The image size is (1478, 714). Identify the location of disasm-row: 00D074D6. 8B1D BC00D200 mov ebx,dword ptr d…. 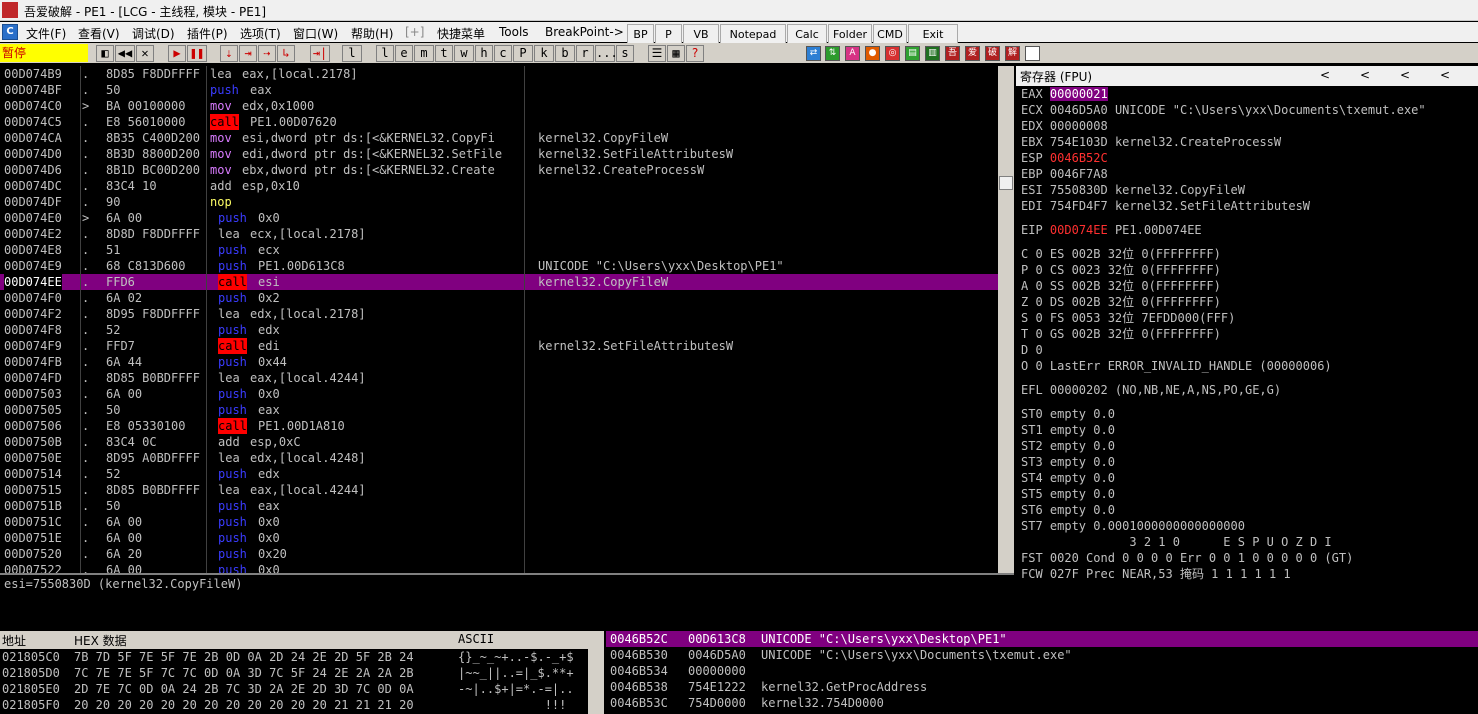
(499, 170).